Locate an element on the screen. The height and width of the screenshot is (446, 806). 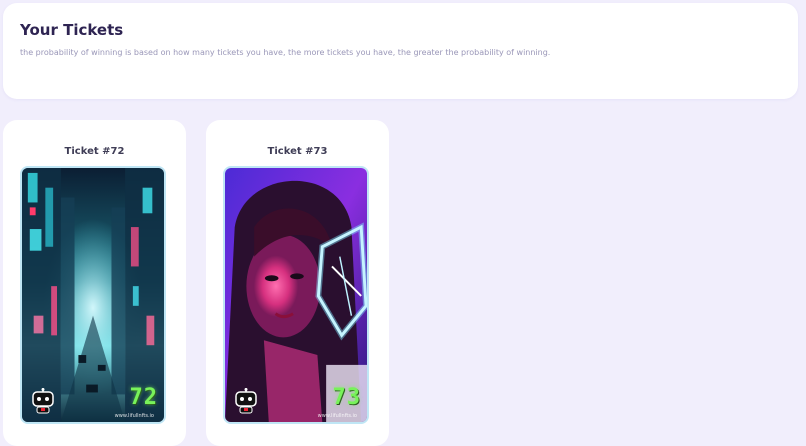
ticket-title: Ticket #72 is located at coordinates (94, 151).